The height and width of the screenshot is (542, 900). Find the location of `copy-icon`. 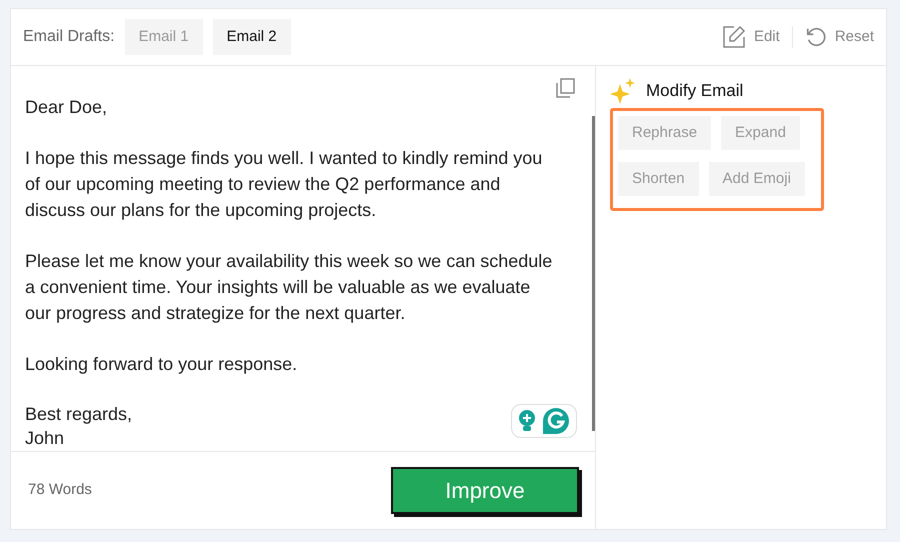

copy-icon is located at coordinates (565, 88).